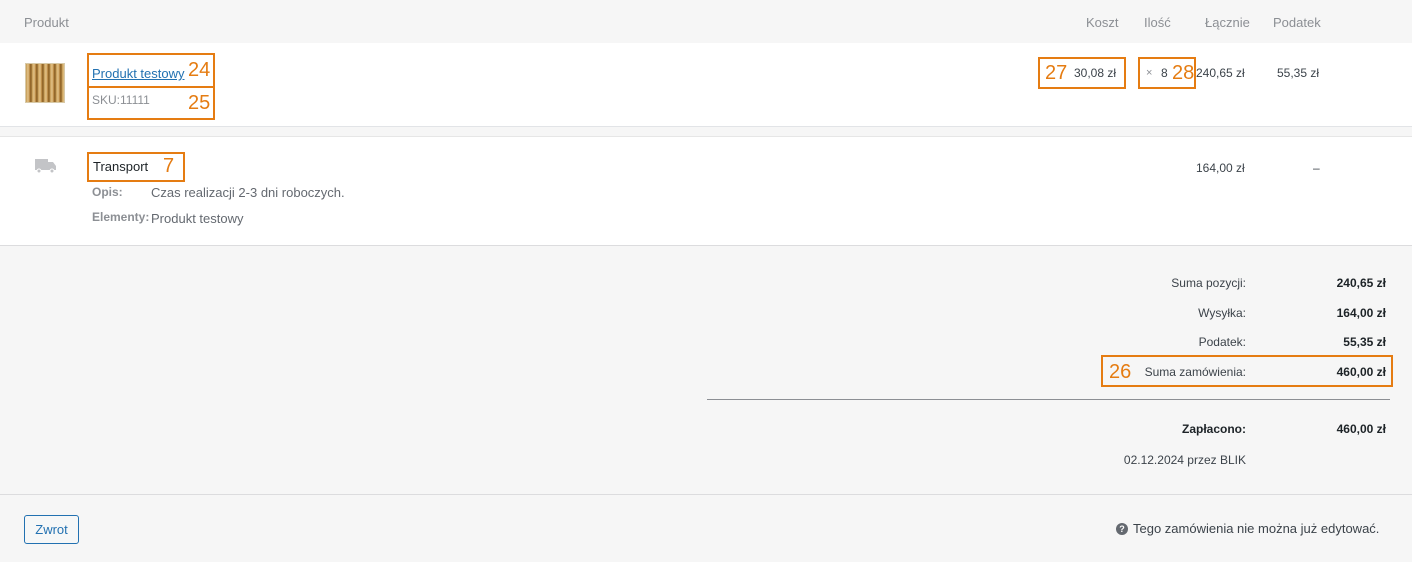 This screenshot has width=1412, height=562. What do you see at coordinates (1297, 22) in the screenshot?
I see `col-tax-header: Podatek` at bounding box center [1297, 22].